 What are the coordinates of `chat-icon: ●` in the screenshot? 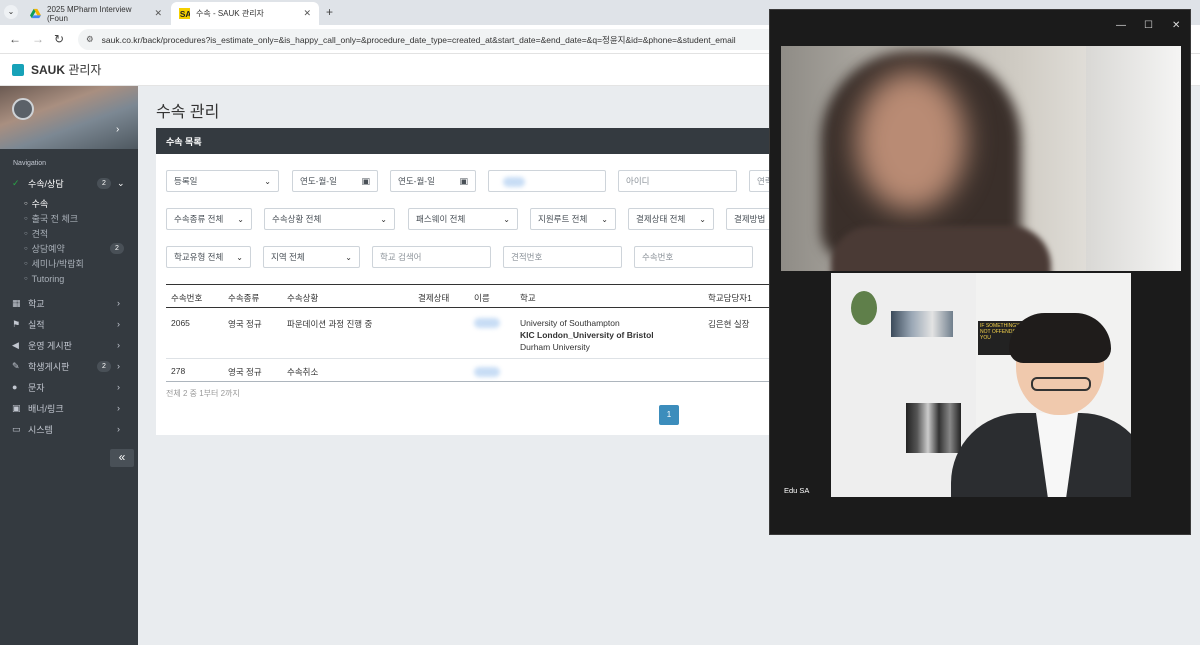 It's located at (15, 387).